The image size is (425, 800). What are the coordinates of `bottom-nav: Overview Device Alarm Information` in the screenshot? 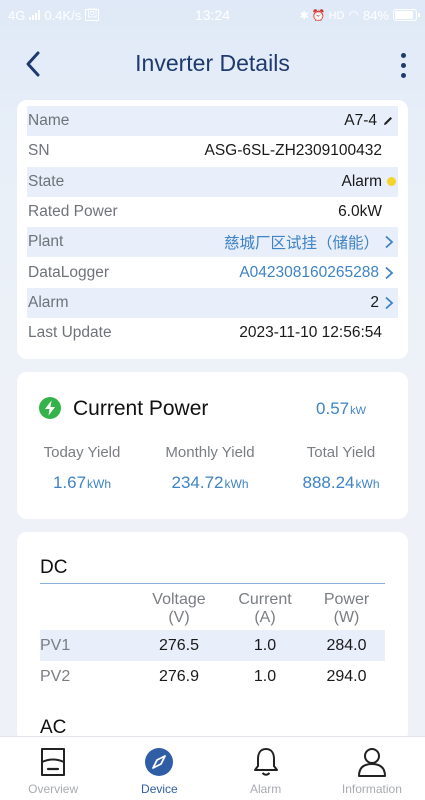 It's located at (212, 768).